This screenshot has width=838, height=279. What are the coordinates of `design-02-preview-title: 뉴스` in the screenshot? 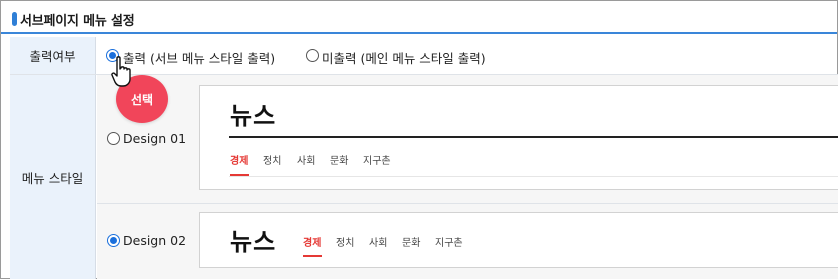 It's located at (253, 242).